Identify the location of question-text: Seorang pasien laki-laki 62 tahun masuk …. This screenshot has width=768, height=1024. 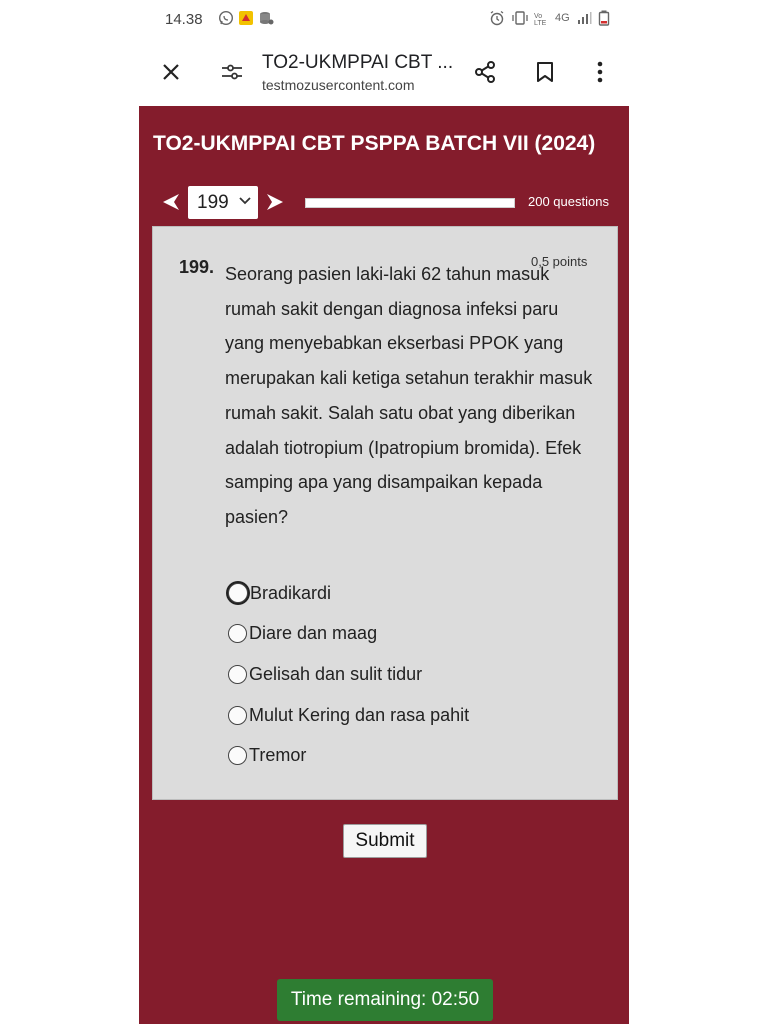
(409, 395).